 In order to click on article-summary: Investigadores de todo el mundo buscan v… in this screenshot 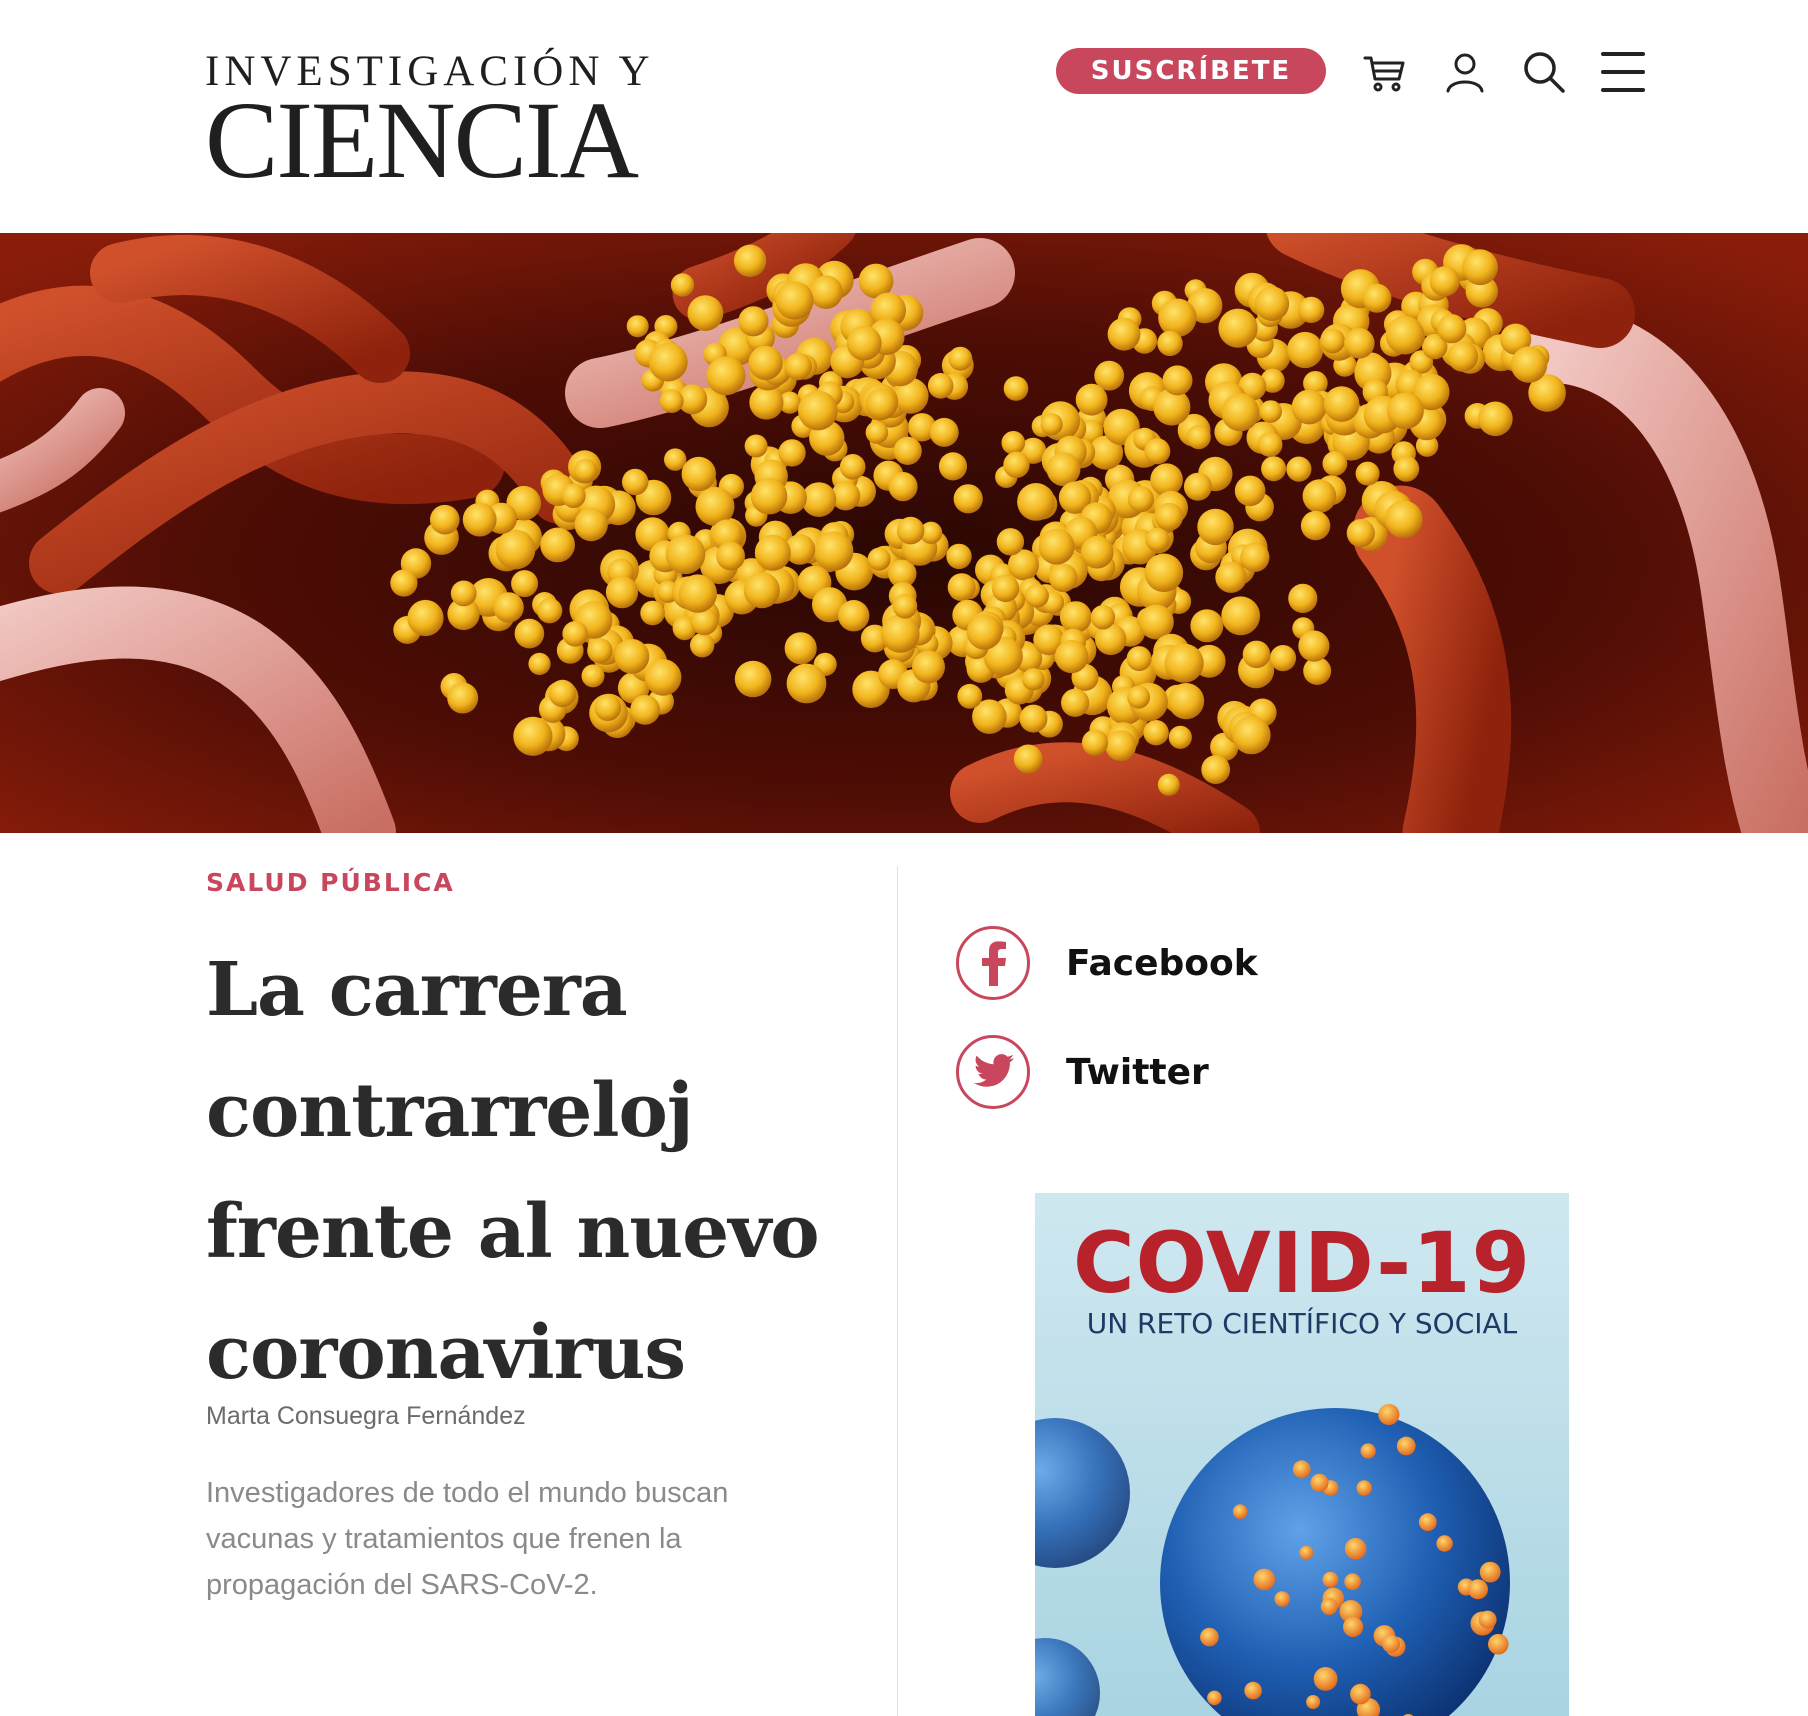, I will do `click(467, 1539)`.